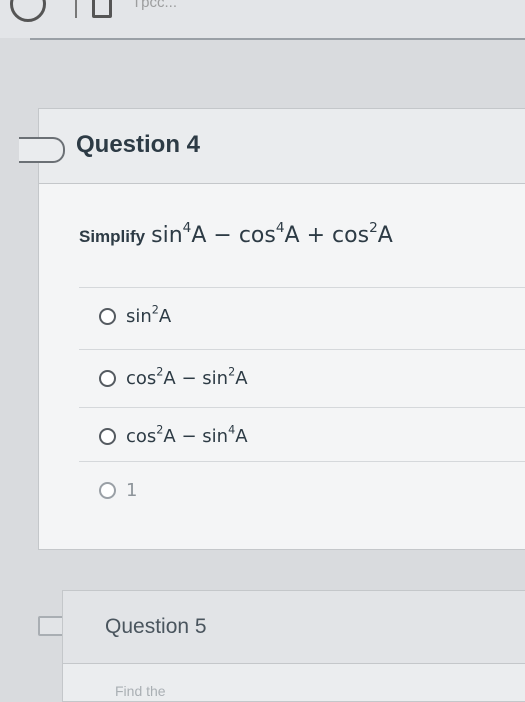 This screenshot has height=702, width=525. I want to click on answer-label: sin2A, so click(149, 315).